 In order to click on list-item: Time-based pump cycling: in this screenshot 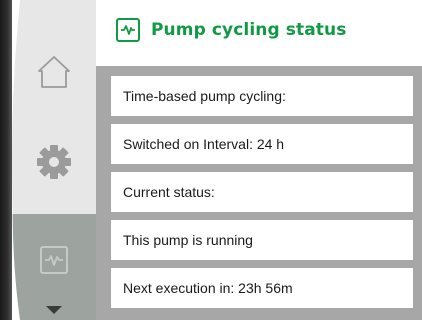, I will do `click(262, 96)`.